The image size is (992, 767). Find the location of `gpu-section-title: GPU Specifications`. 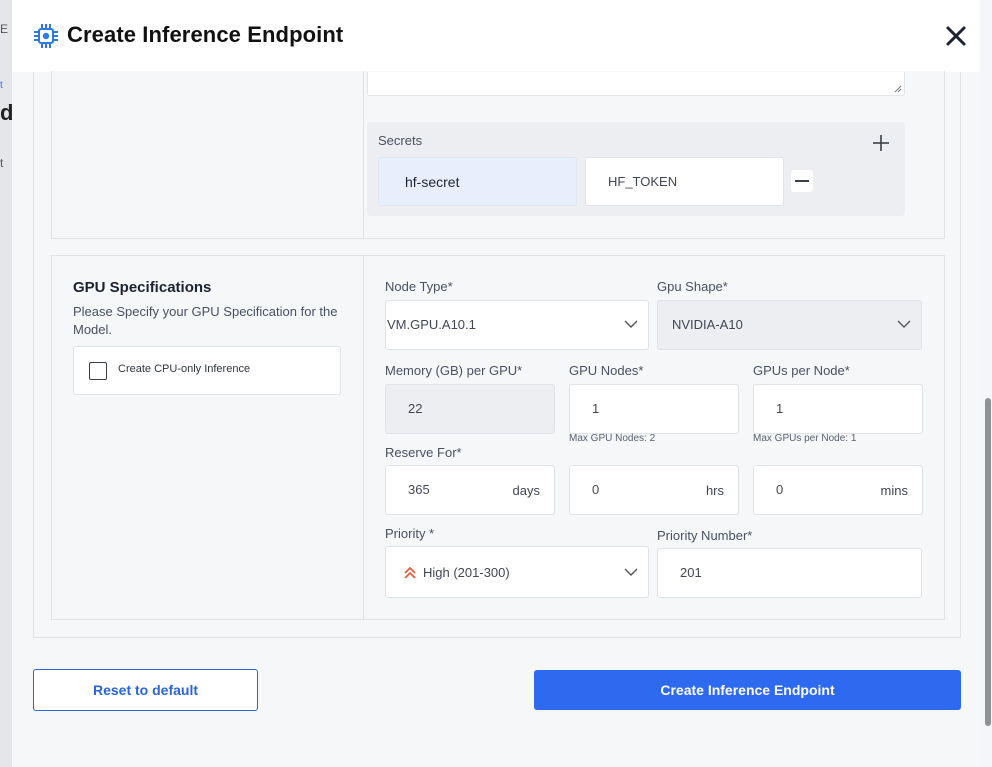

gpu-section-title: GPU Specifications is located at coordinates (142, 287).